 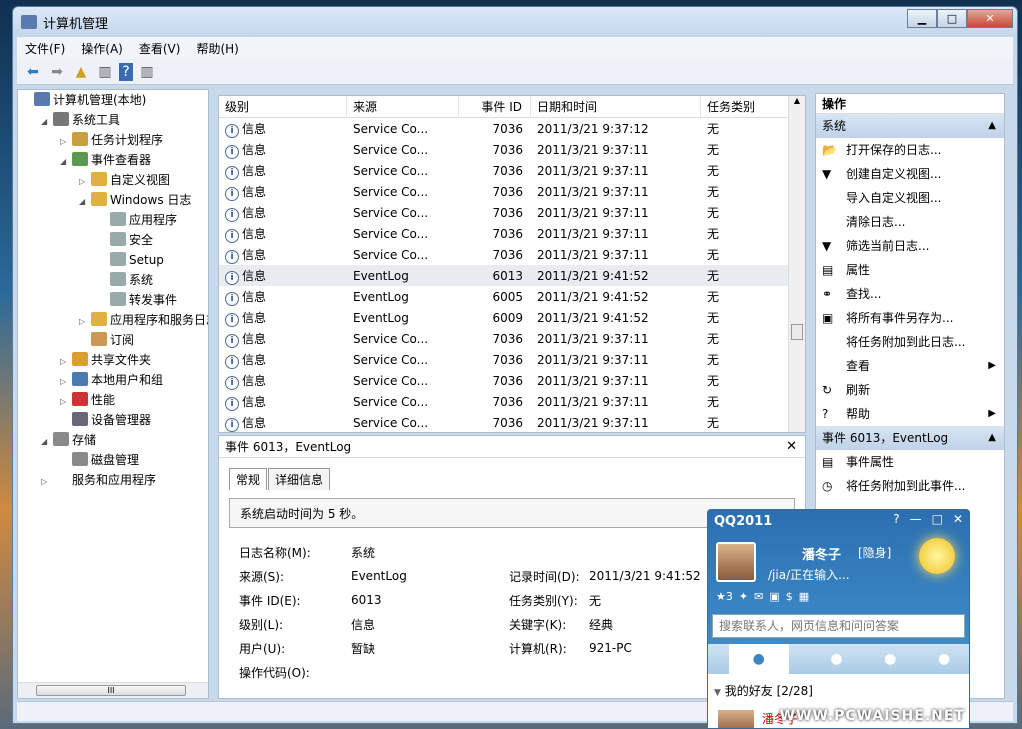 What do you see at coordinates (105, 72) in the screenshot?
I see `show-hide-tree-icon: ▥` at bounding box center [105, 72].